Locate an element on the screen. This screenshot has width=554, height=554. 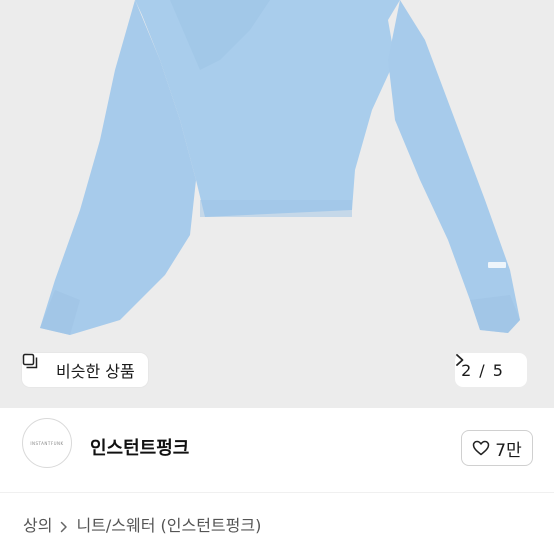
similar-items-label: 비슷한 상품 is located at coordinates (95, 371).